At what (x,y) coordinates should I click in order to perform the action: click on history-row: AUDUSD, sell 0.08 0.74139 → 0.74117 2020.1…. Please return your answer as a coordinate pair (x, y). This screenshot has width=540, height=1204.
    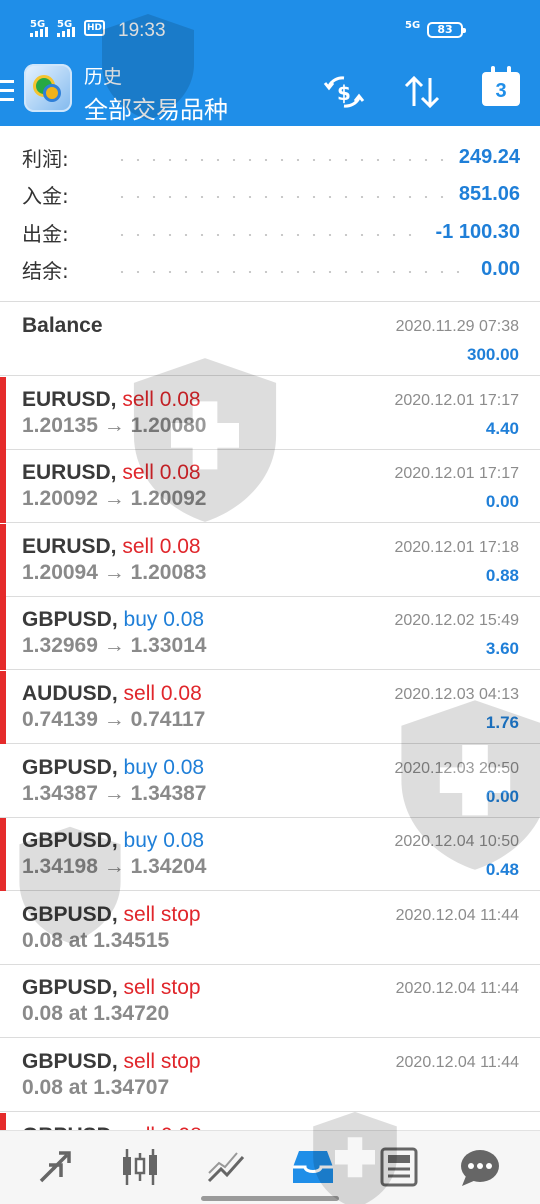
    Looking at the image, I should click on (270, 707).